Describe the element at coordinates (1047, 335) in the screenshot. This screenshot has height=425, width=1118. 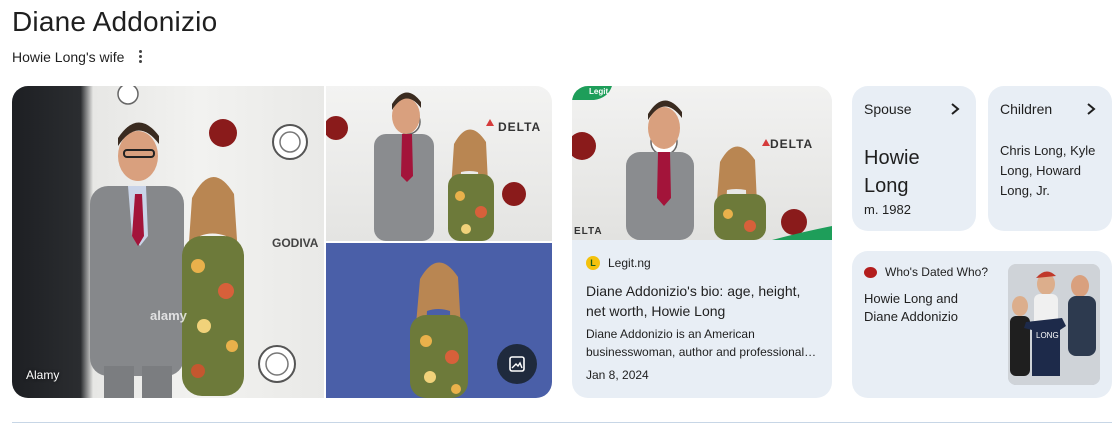
I see `svg-text: LONG` at that location.